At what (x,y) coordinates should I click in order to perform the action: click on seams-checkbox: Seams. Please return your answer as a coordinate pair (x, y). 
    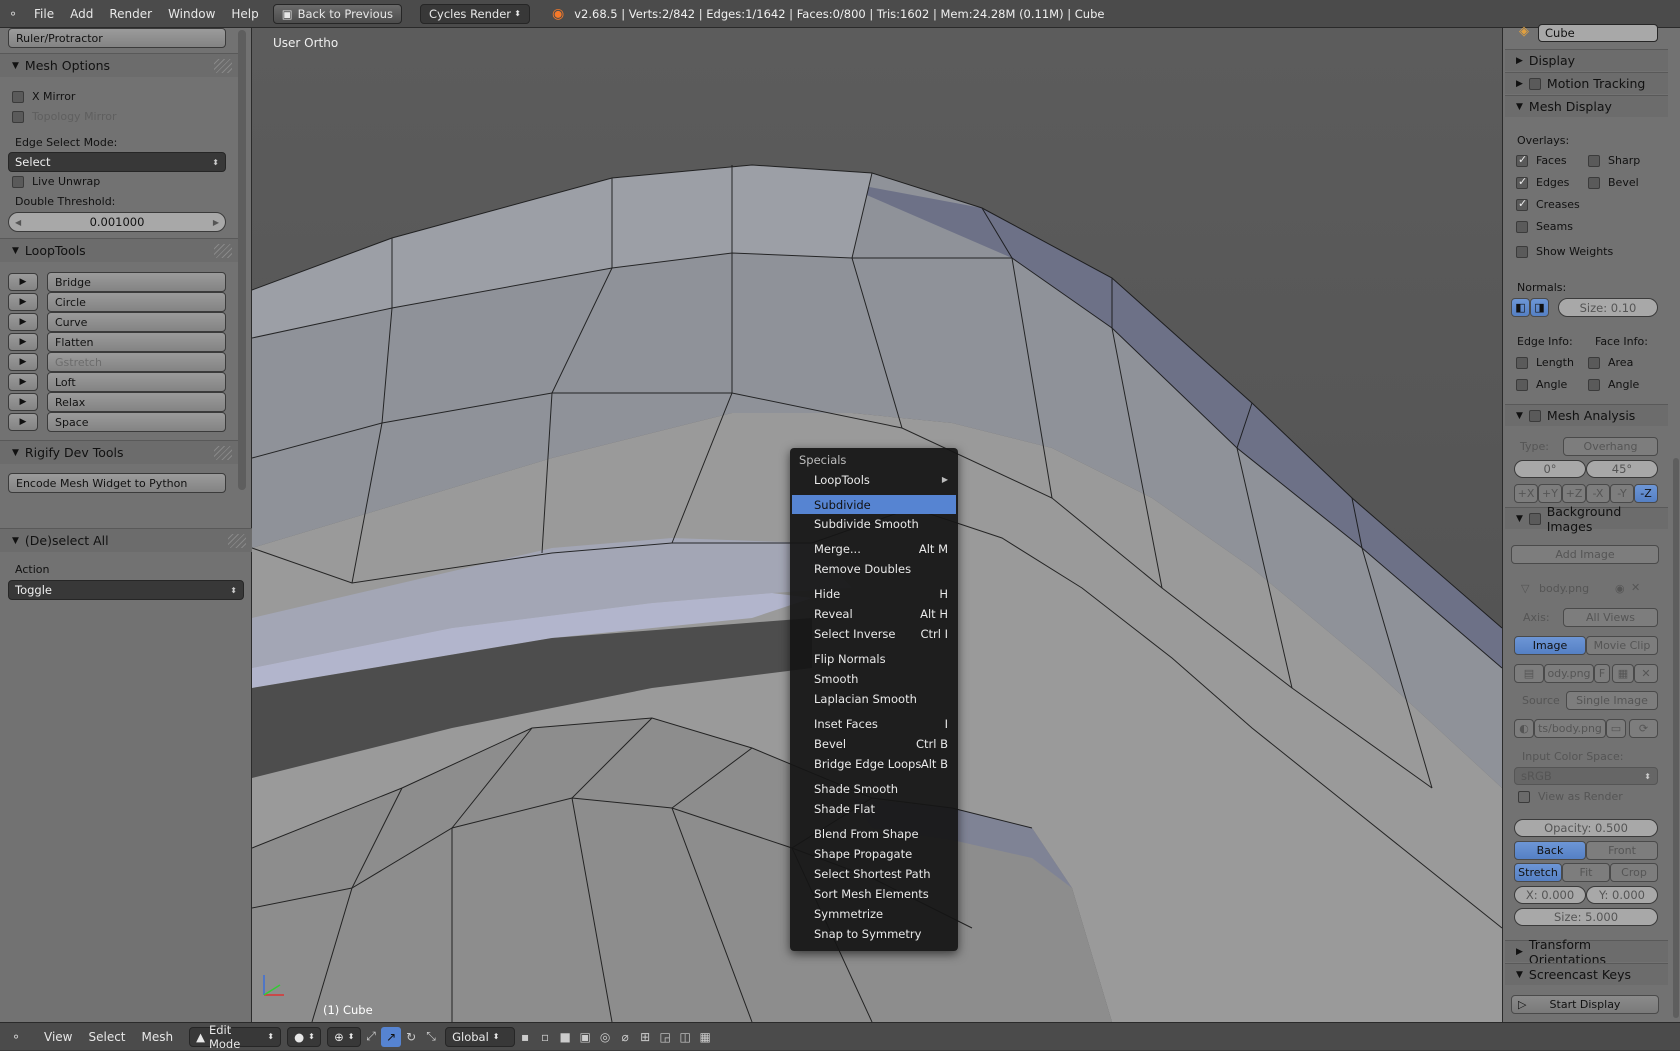
    Looking at the image, I should click on (1544, 226).